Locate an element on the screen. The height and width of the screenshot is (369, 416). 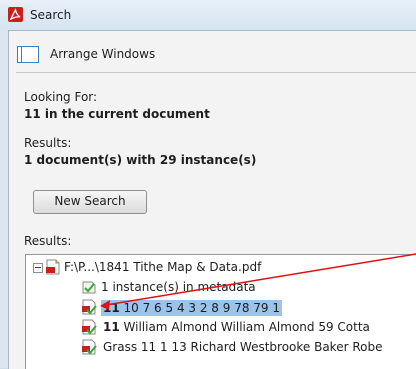
results-tree-label: Results: is located at coordinates (48, 241).